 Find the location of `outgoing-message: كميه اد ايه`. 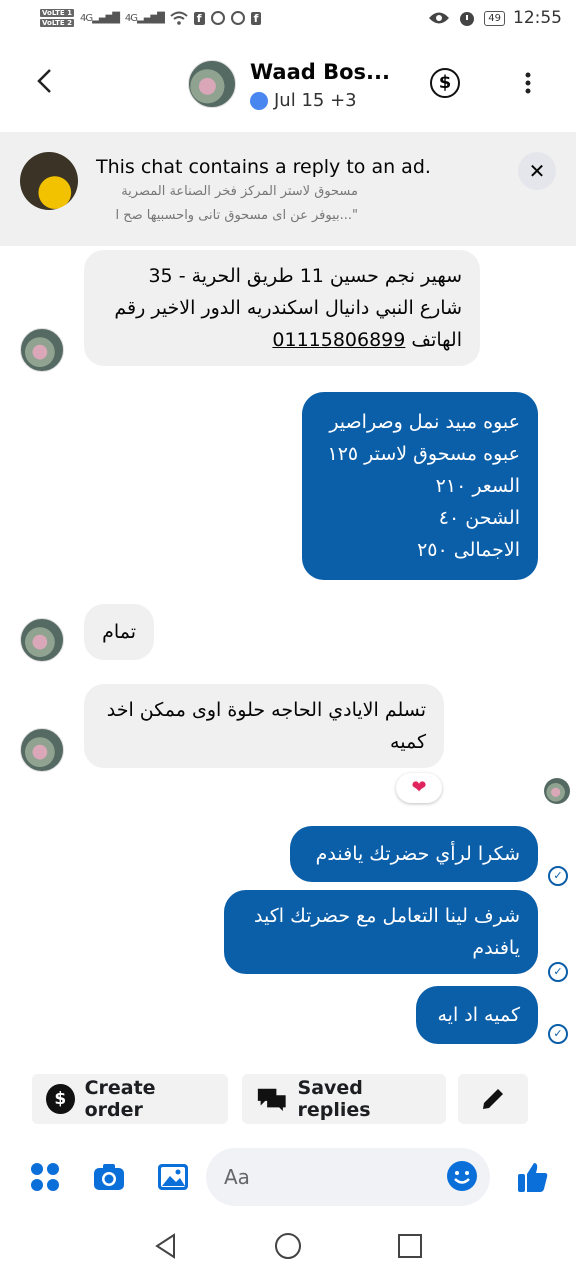

outgoing-message: كميه اد ايه is located at coordinates (477, 1015).